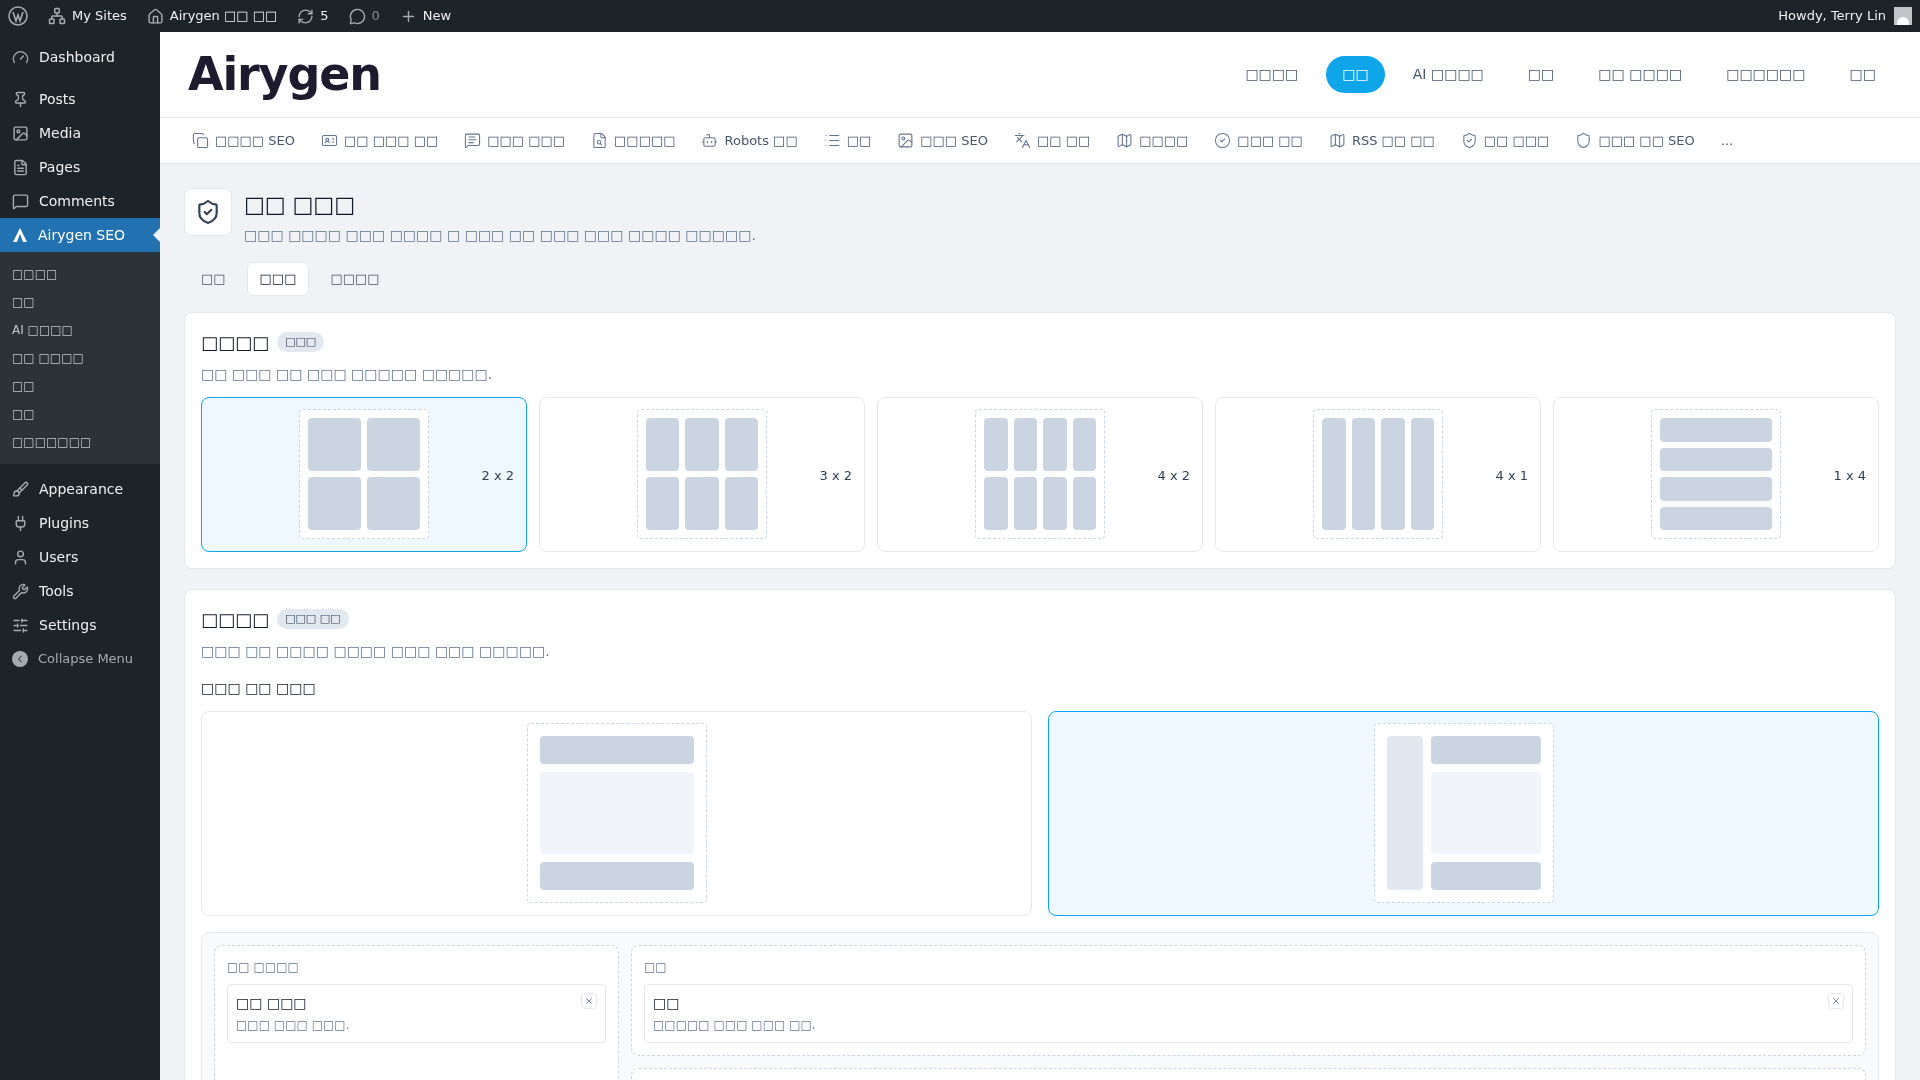  What do you see at coordinates (155, 16) in the screenshot?
I see `home-icon` at bounding box center [155, 16].